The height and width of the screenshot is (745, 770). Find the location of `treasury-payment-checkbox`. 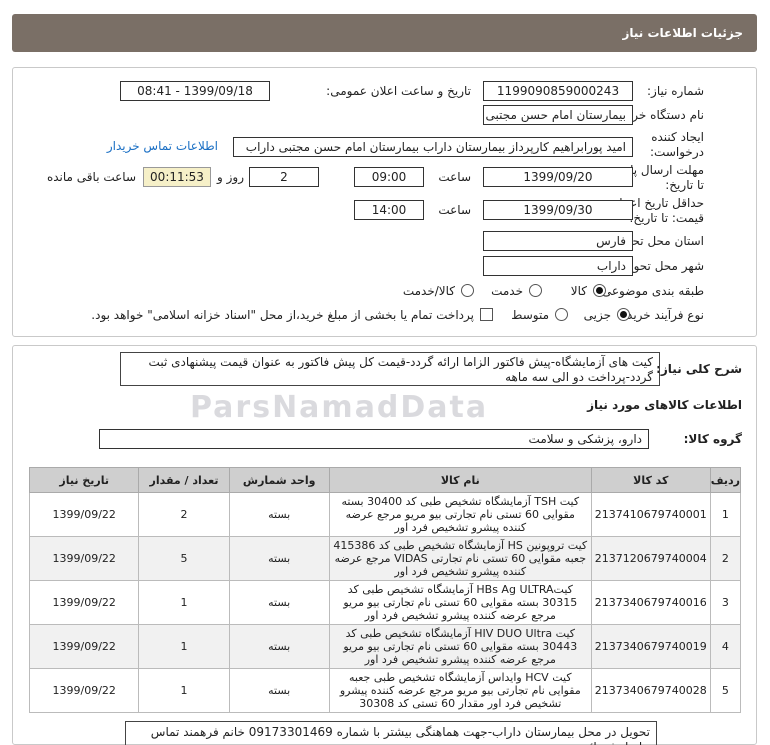

treasury-payment-checkbox is located at coordinates (486, 314).